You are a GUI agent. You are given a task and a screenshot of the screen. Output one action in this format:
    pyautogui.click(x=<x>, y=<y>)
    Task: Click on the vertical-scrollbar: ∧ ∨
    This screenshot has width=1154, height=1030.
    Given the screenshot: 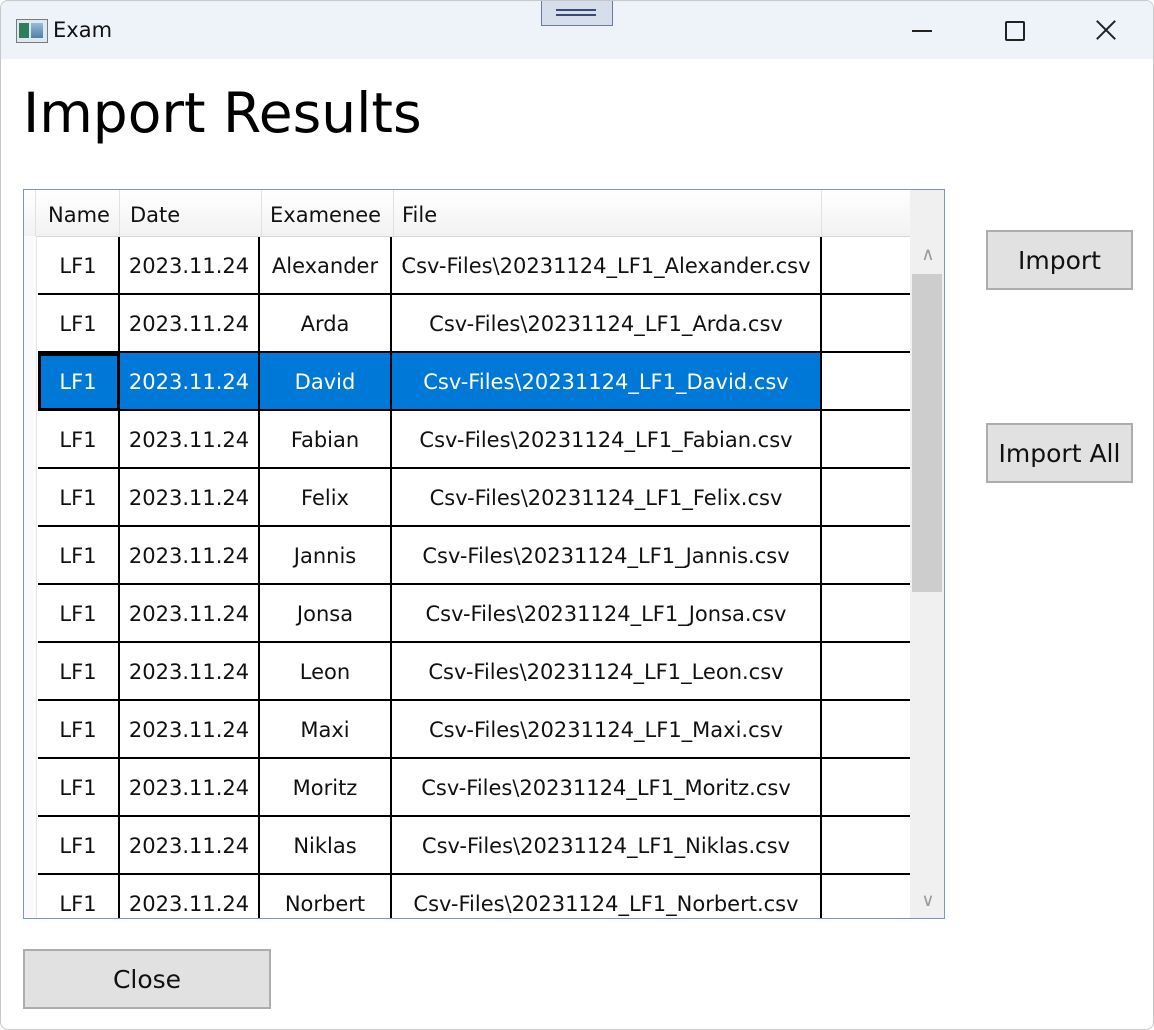 What is the action you would take?
    pyautogui.click(x=927, y=554)
    